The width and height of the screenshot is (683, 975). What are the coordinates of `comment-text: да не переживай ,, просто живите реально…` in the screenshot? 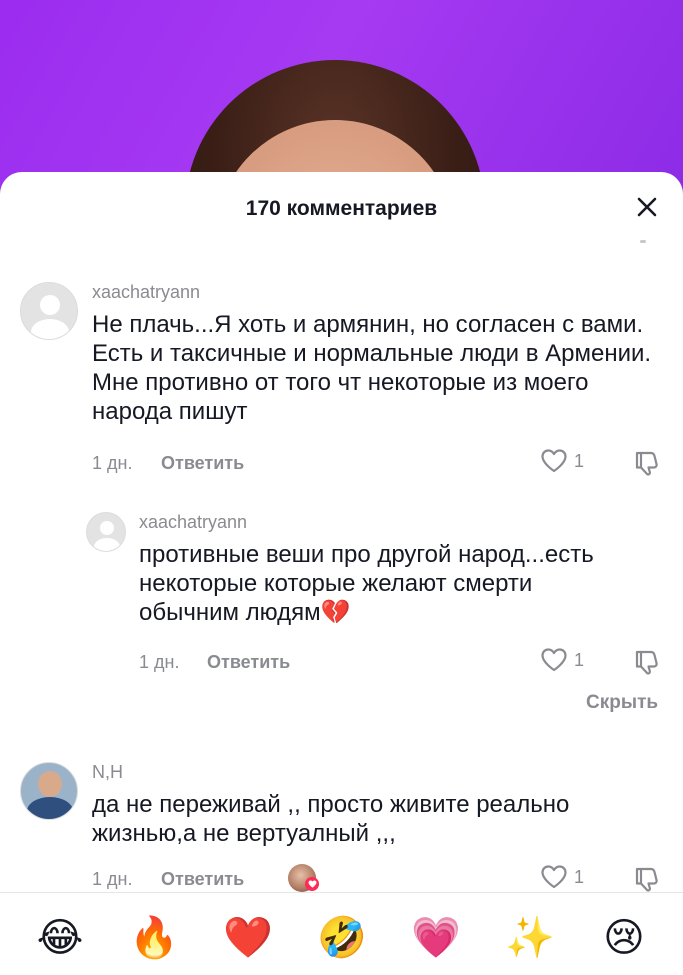 It's located at (331, 819).